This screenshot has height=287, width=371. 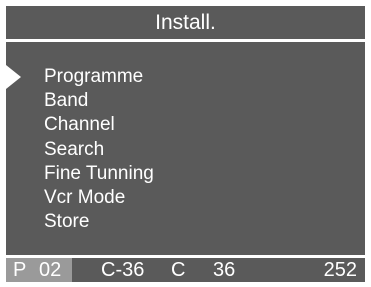 What do you see at coordinates (185, 40) in the screenshot?
I see `title-divider` at bounding box center [185, 40].